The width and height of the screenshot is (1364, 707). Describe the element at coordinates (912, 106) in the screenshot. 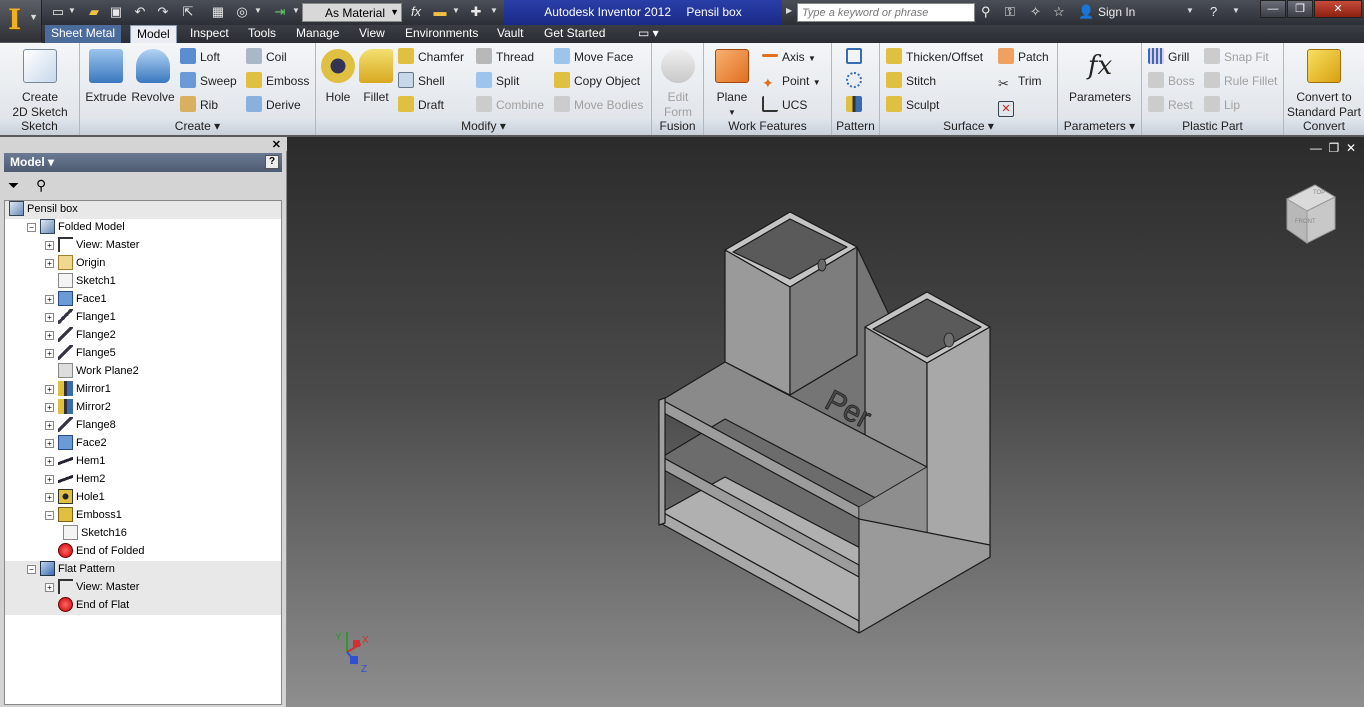

I see `sculpt-button: Sculpt` at that location.